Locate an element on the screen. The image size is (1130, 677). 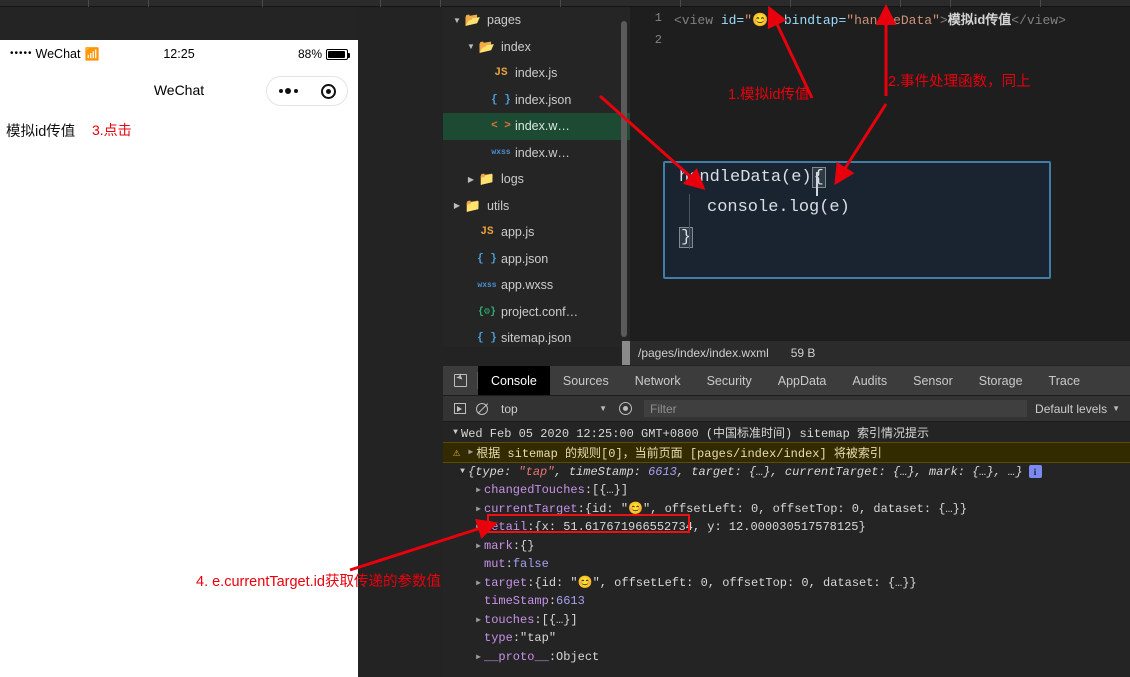
file-tree-item: ▼ 📂 index is located at coordinates (536, 47).